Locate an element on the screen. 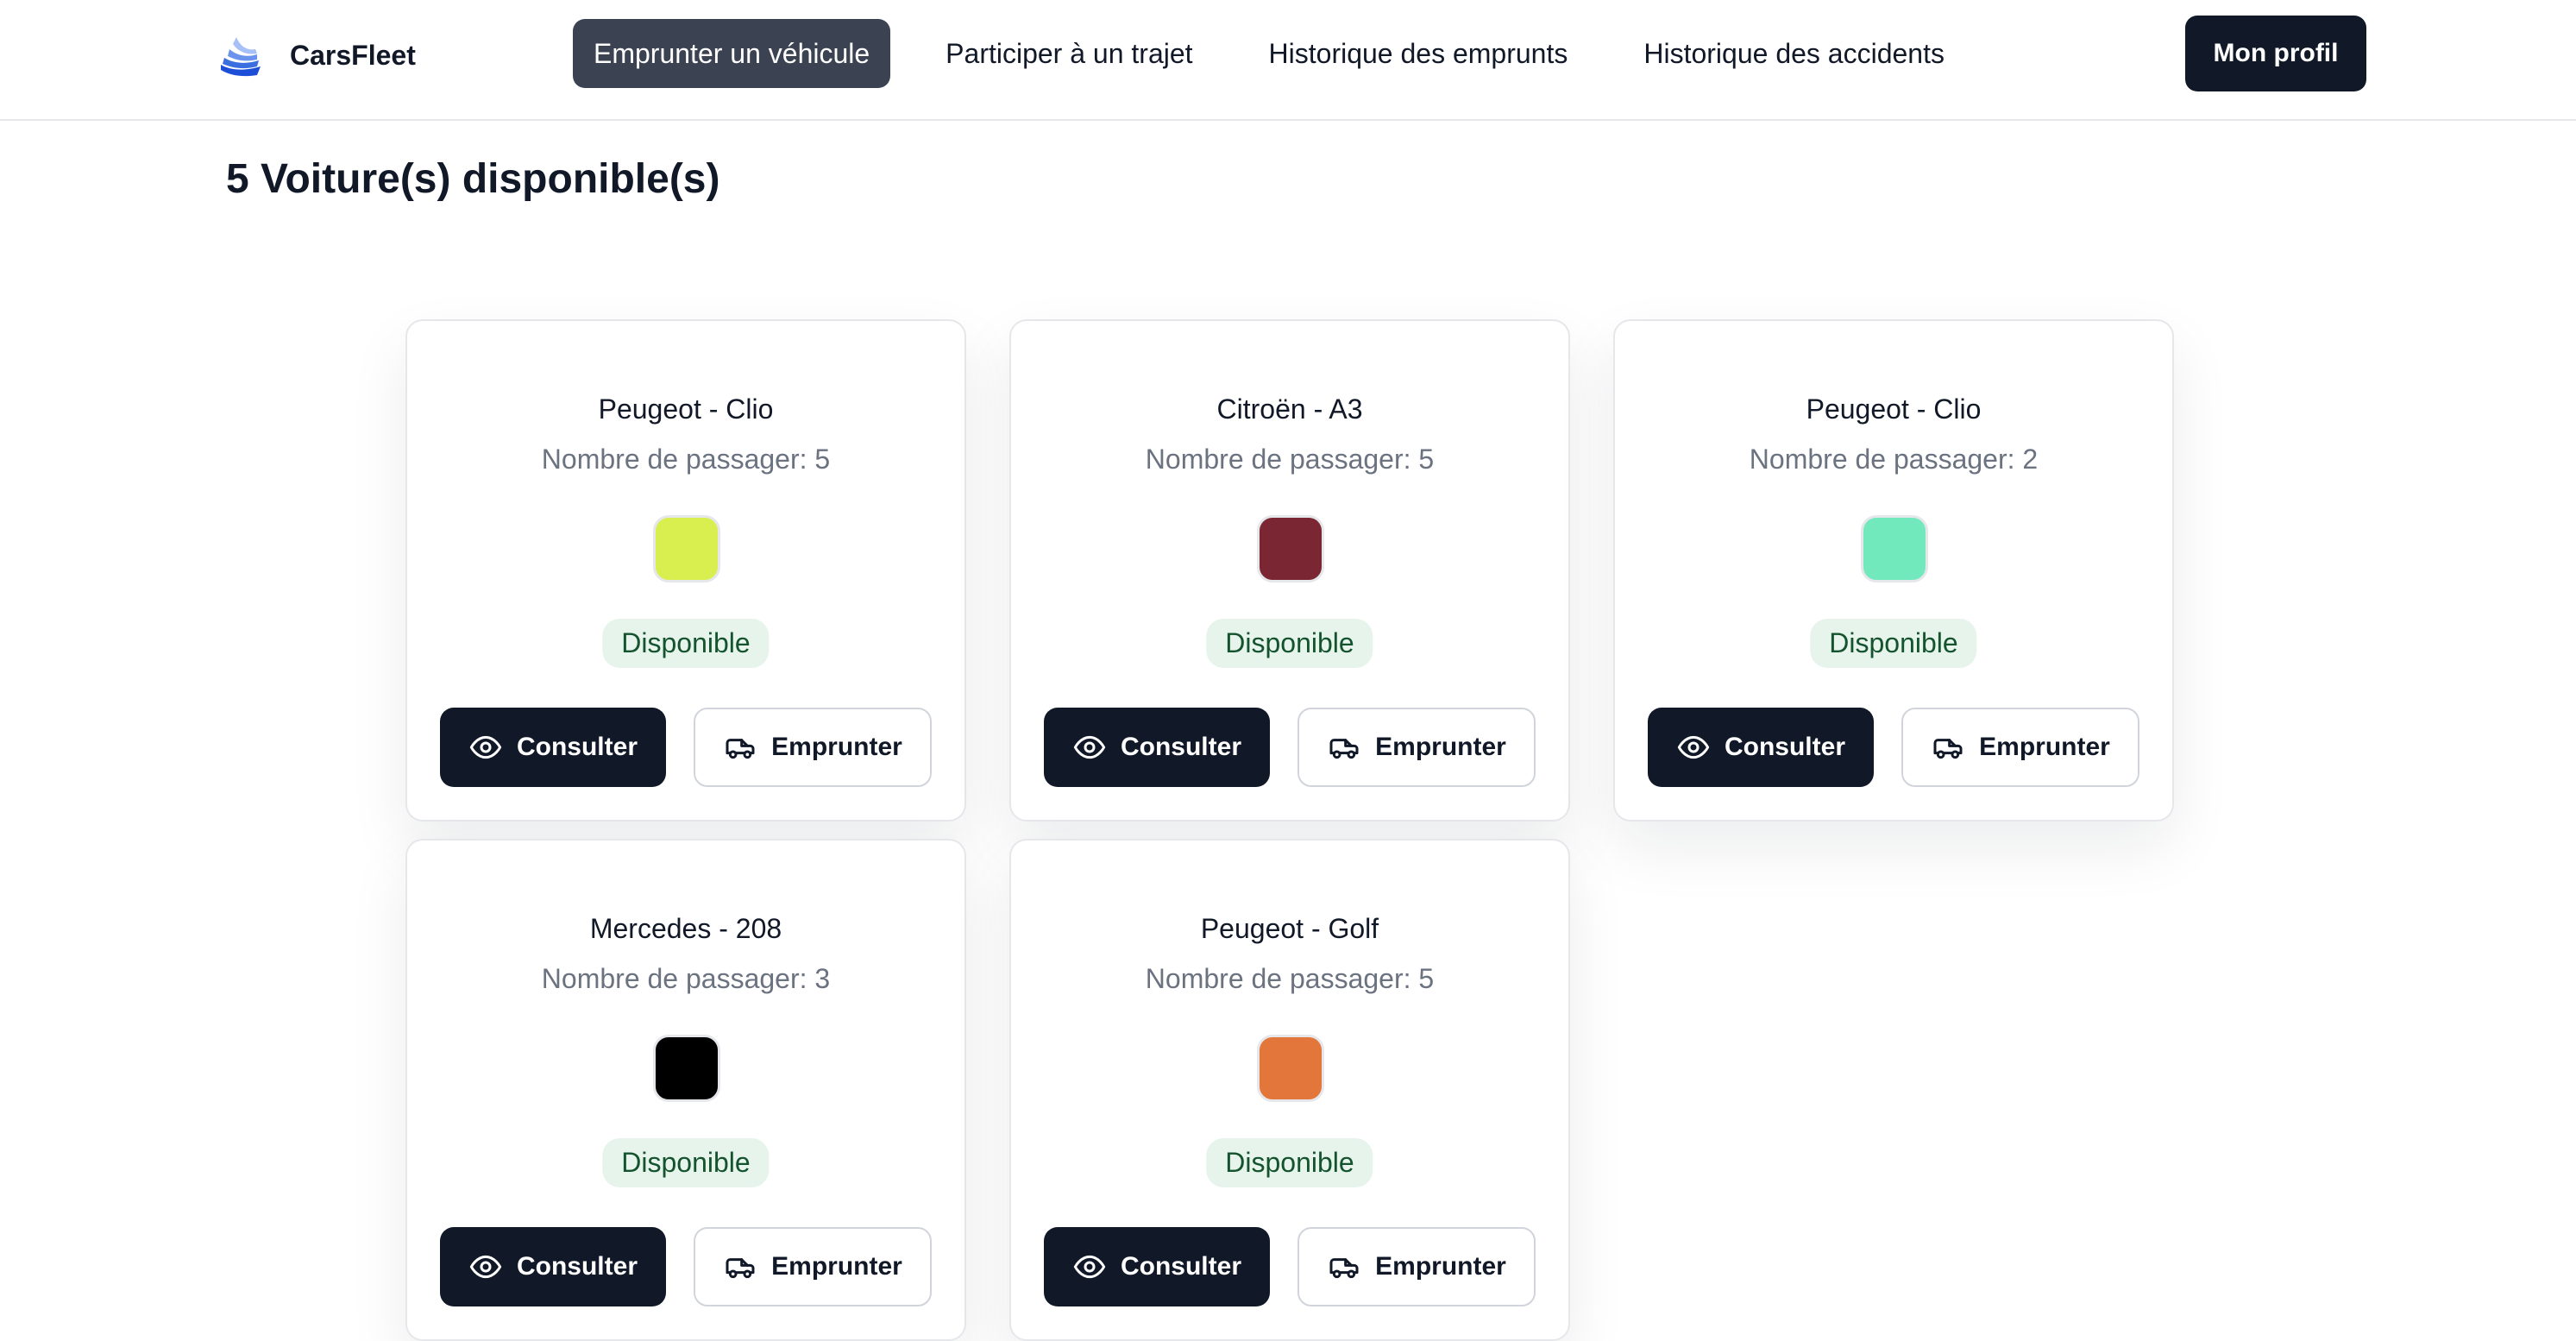 The width and height of the screenshot is (2576, 1341). brand-logo-icon is located at coordinates (241, 57).